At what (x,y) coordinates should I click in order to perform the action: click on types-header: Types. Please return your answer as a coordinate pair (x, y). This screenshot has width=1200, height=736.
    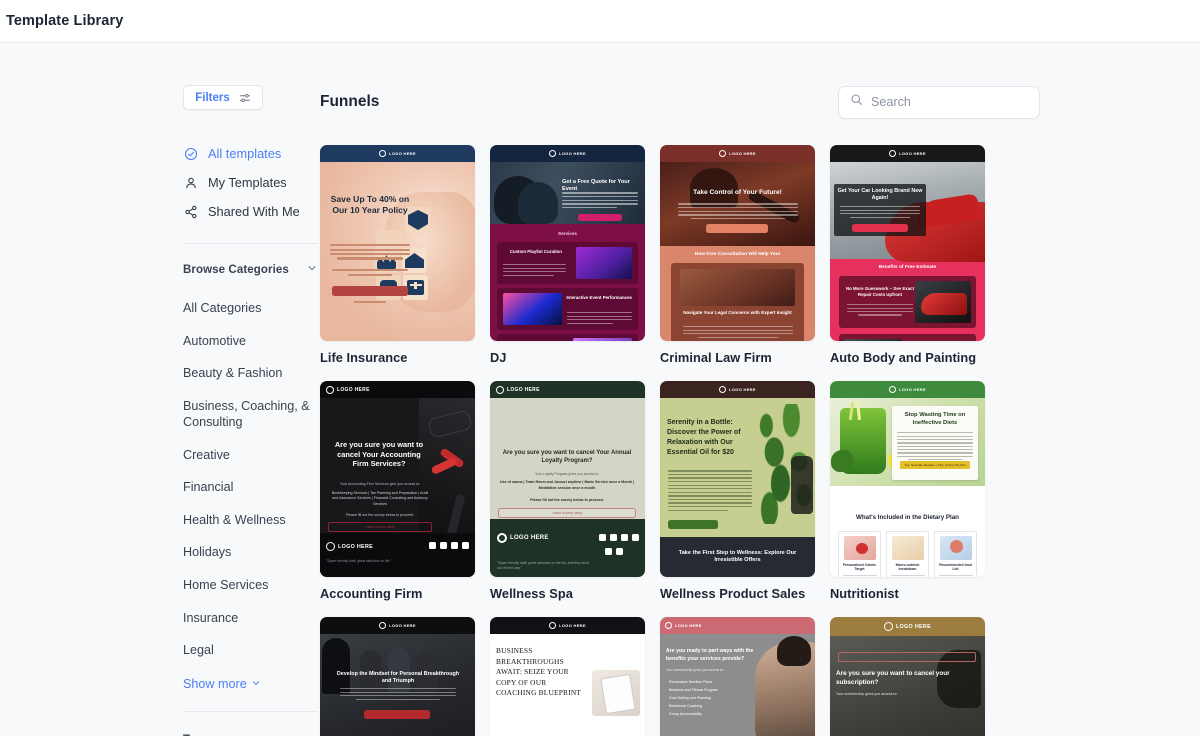
    Looking at the image, I should click on (250, 733).